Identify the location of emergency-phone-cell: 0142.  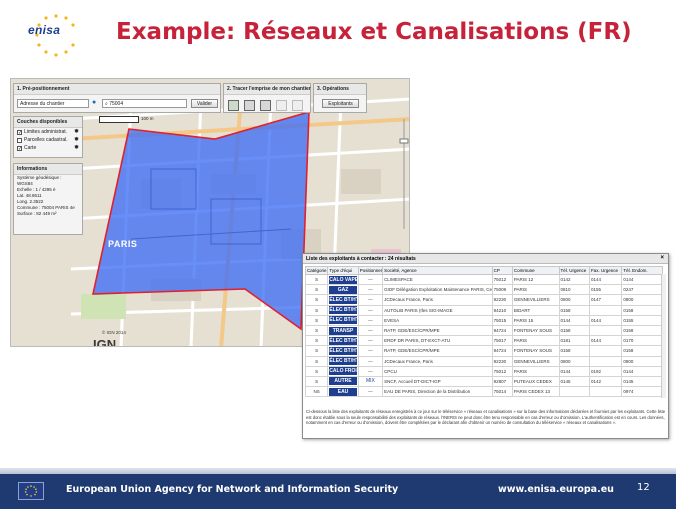
(574, 279).